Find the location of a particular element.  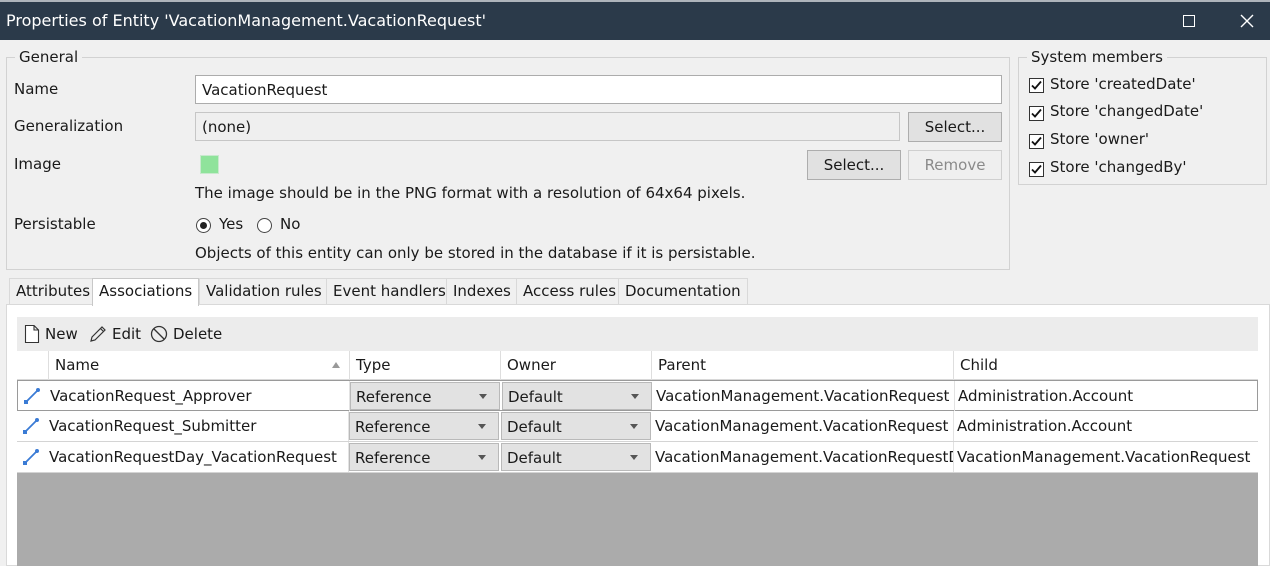

close-icon is located at coordinates (1247, 21).